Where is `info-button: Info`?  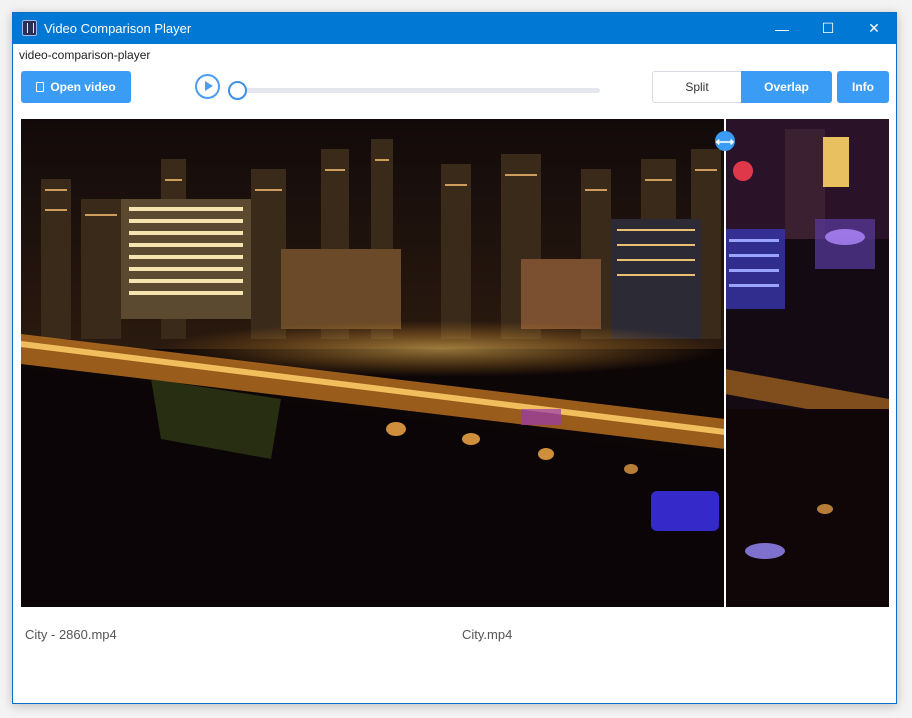 info-button: Info is located at coordinates (863, 87).